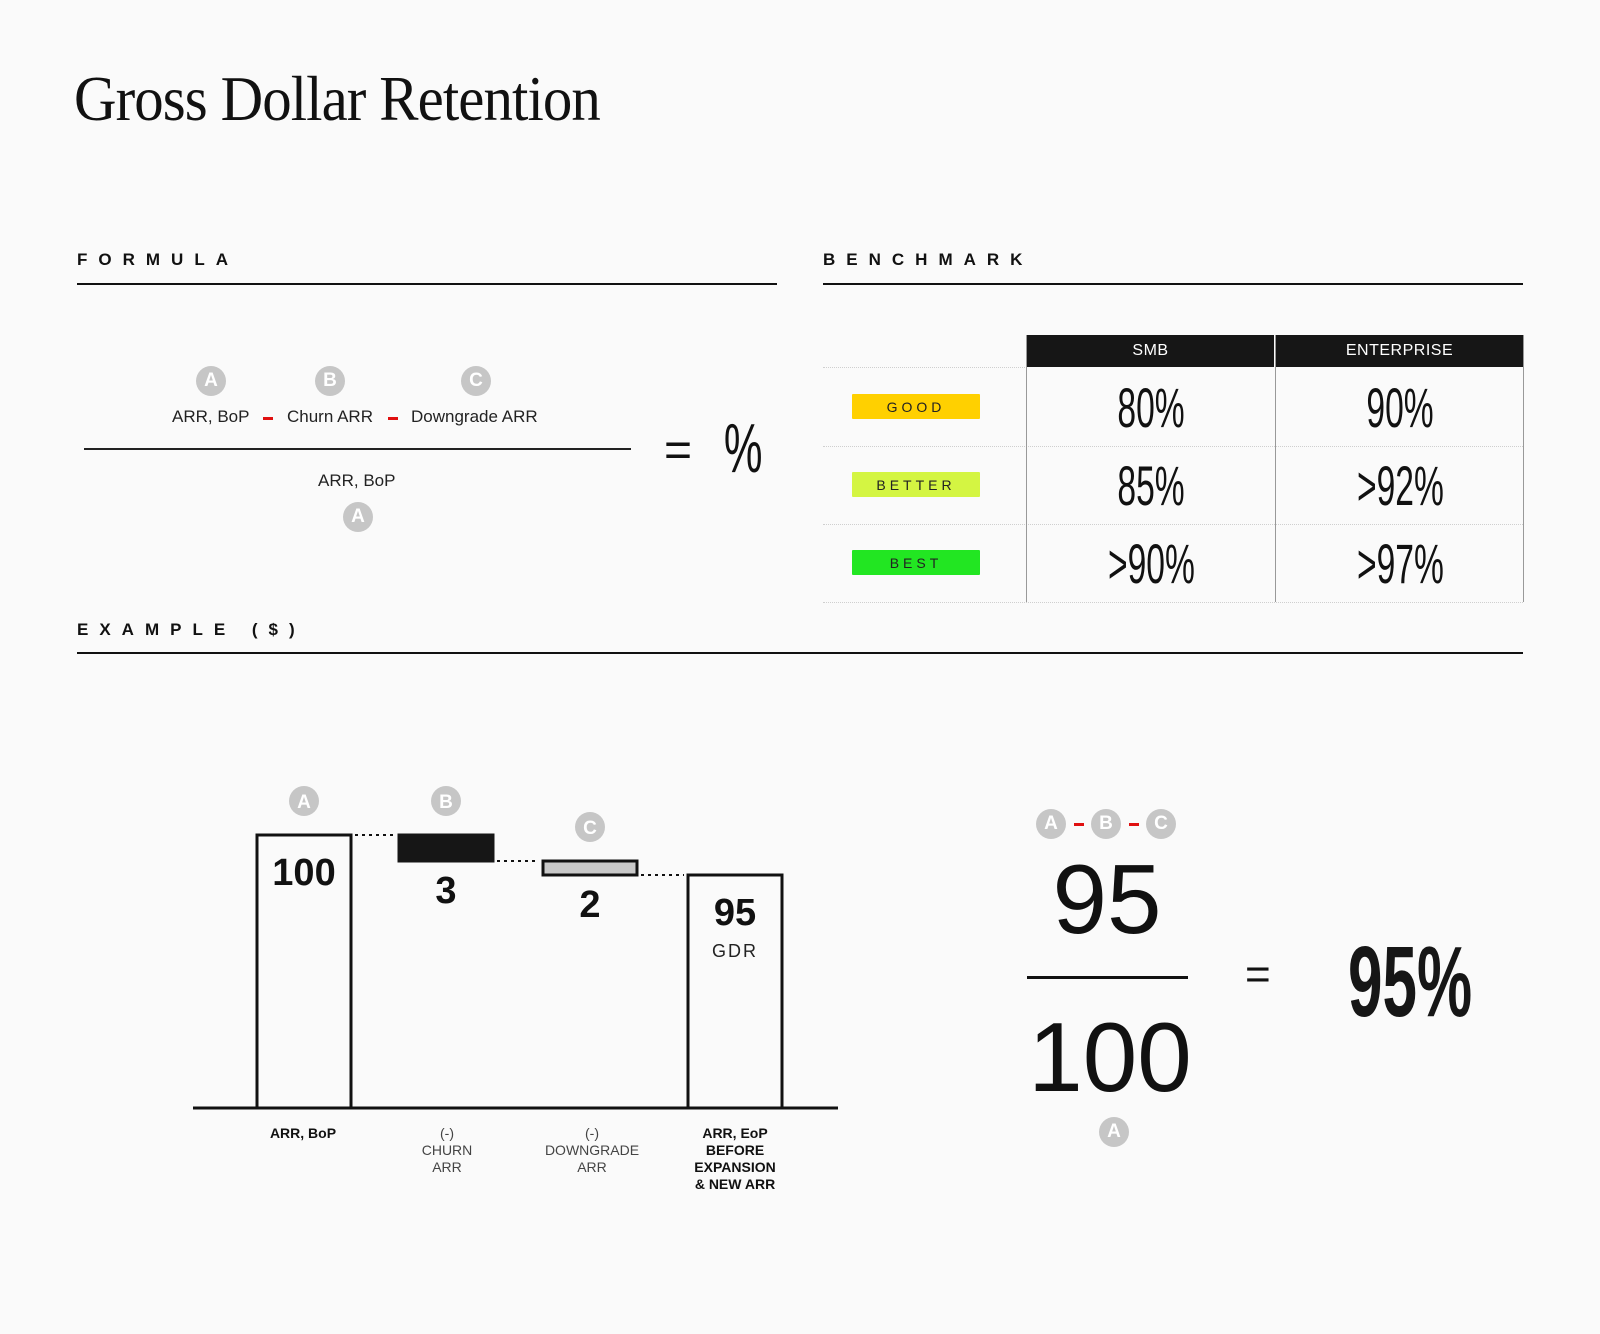 The height and width of the screenshot is (1334, 1600). What do you see at coordinates (1114, 1132) in the screenshot?
I see `badge-a-denominator: A` at bounding box center [1114, 1132].